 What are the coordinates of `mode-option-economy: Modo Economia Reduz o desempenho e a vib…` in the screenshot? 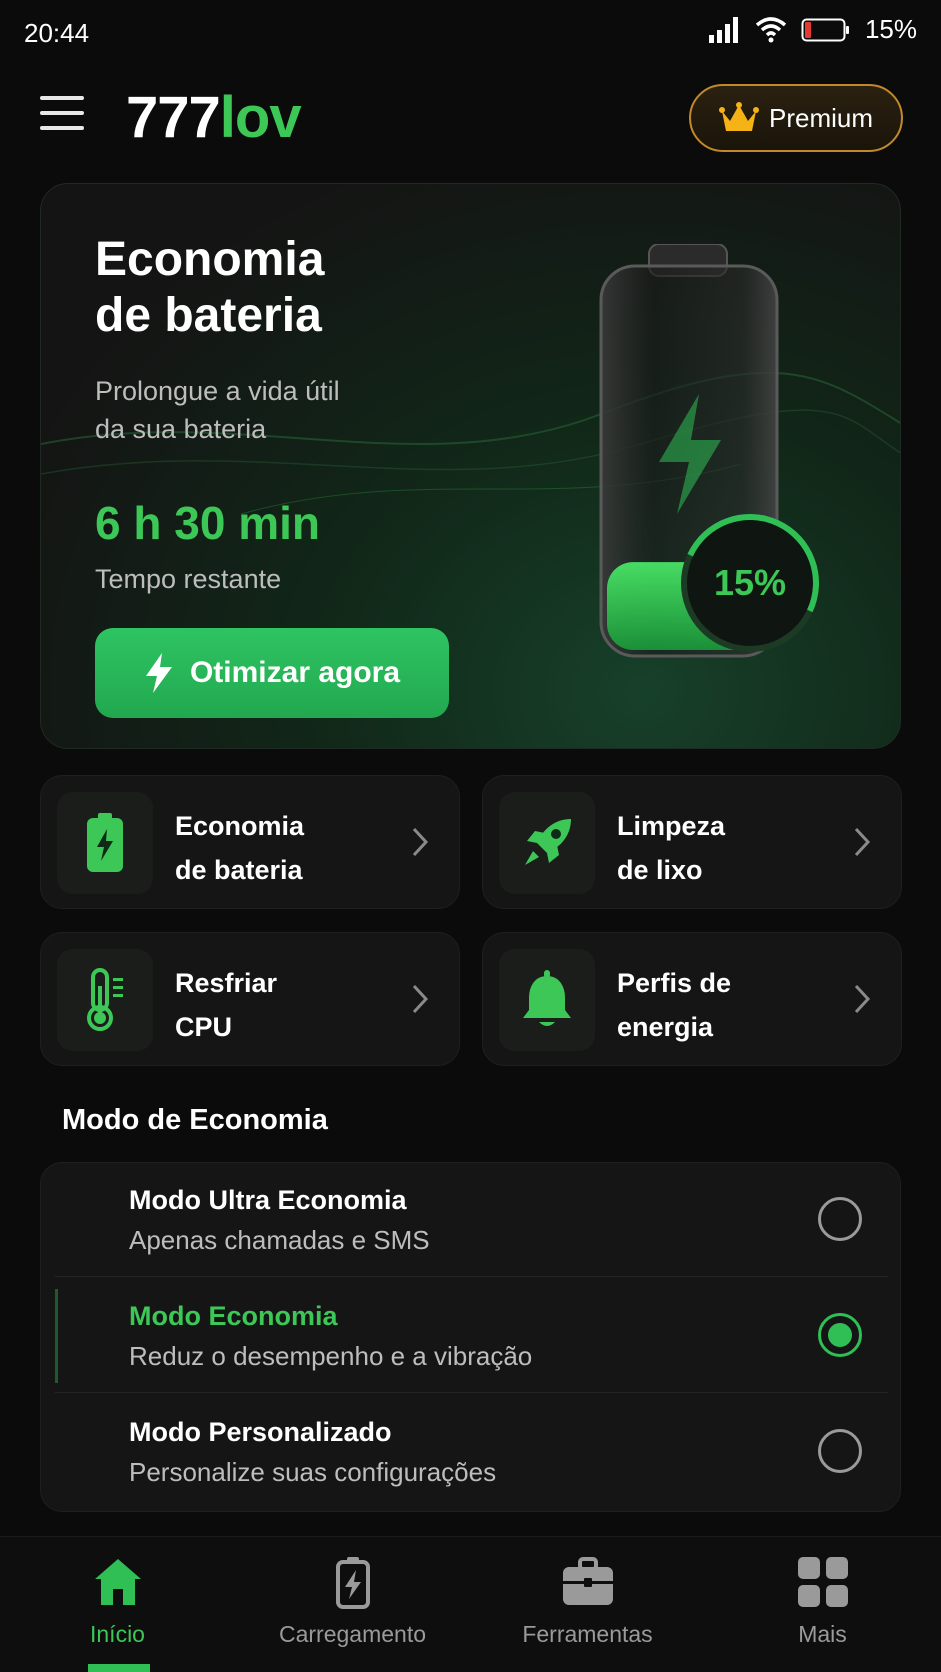 It's located at (471, 1336).